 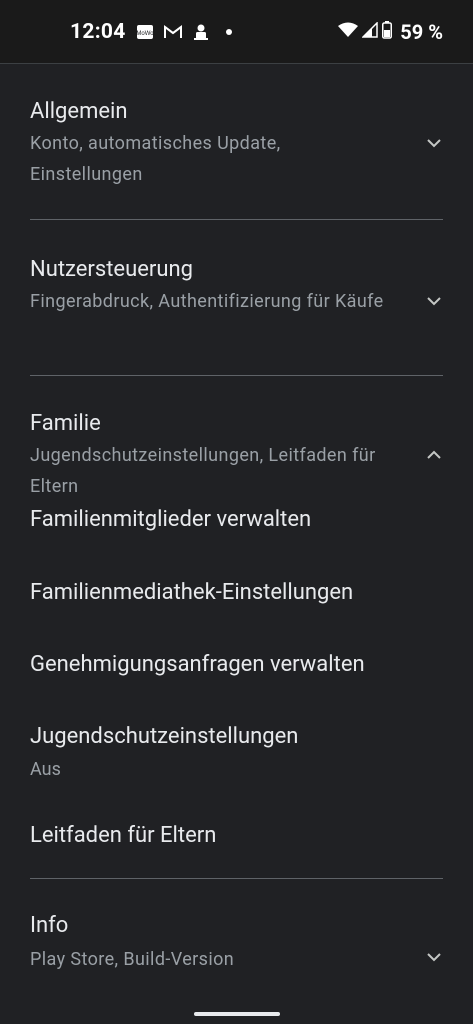 I want to click on status-time: 12:04, so click(x=98, y=31).